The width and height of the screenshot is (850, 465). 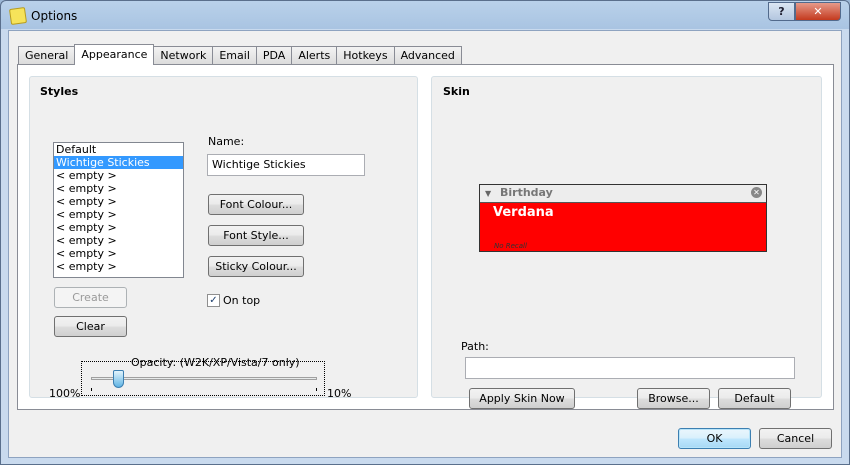 I want to click on tab-hotkeys: Hotkeys, so click(x=365, y=55).